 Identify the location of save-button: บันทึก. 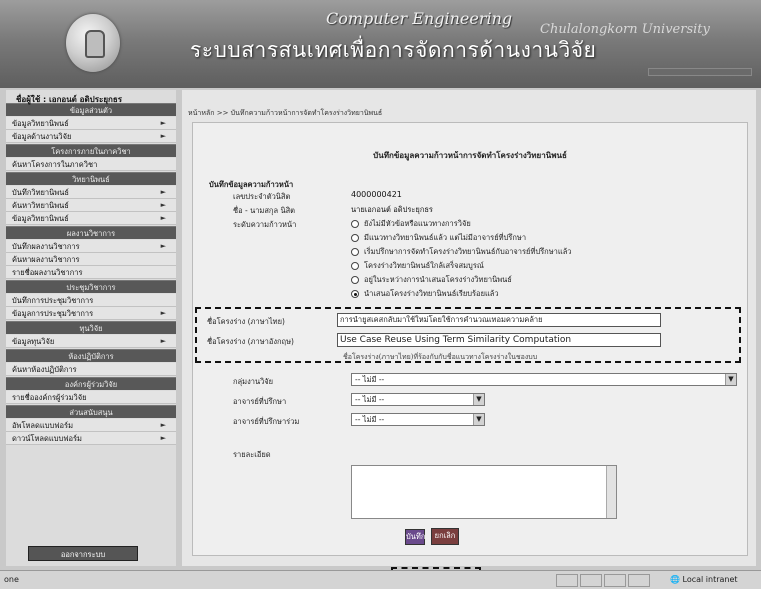
(415, 537).